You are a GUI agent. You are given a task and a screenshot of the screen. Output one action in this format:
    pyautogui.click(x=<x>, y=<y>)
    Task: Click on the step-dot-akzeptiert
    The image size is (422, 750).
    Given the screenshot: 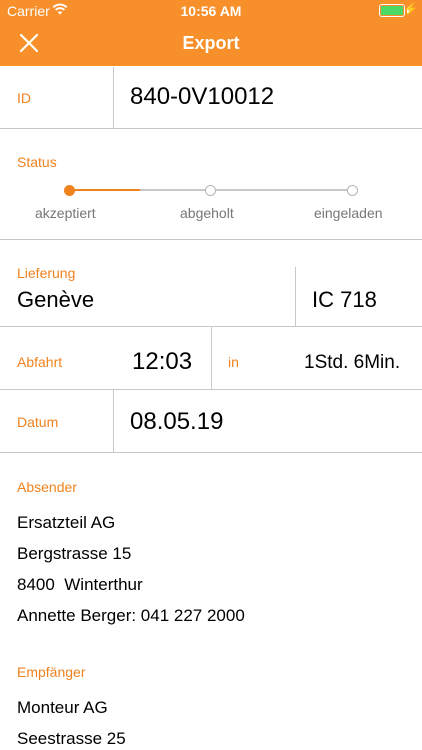 What is the action you would take?
    pyautogui.click(x=69, y=190)
    